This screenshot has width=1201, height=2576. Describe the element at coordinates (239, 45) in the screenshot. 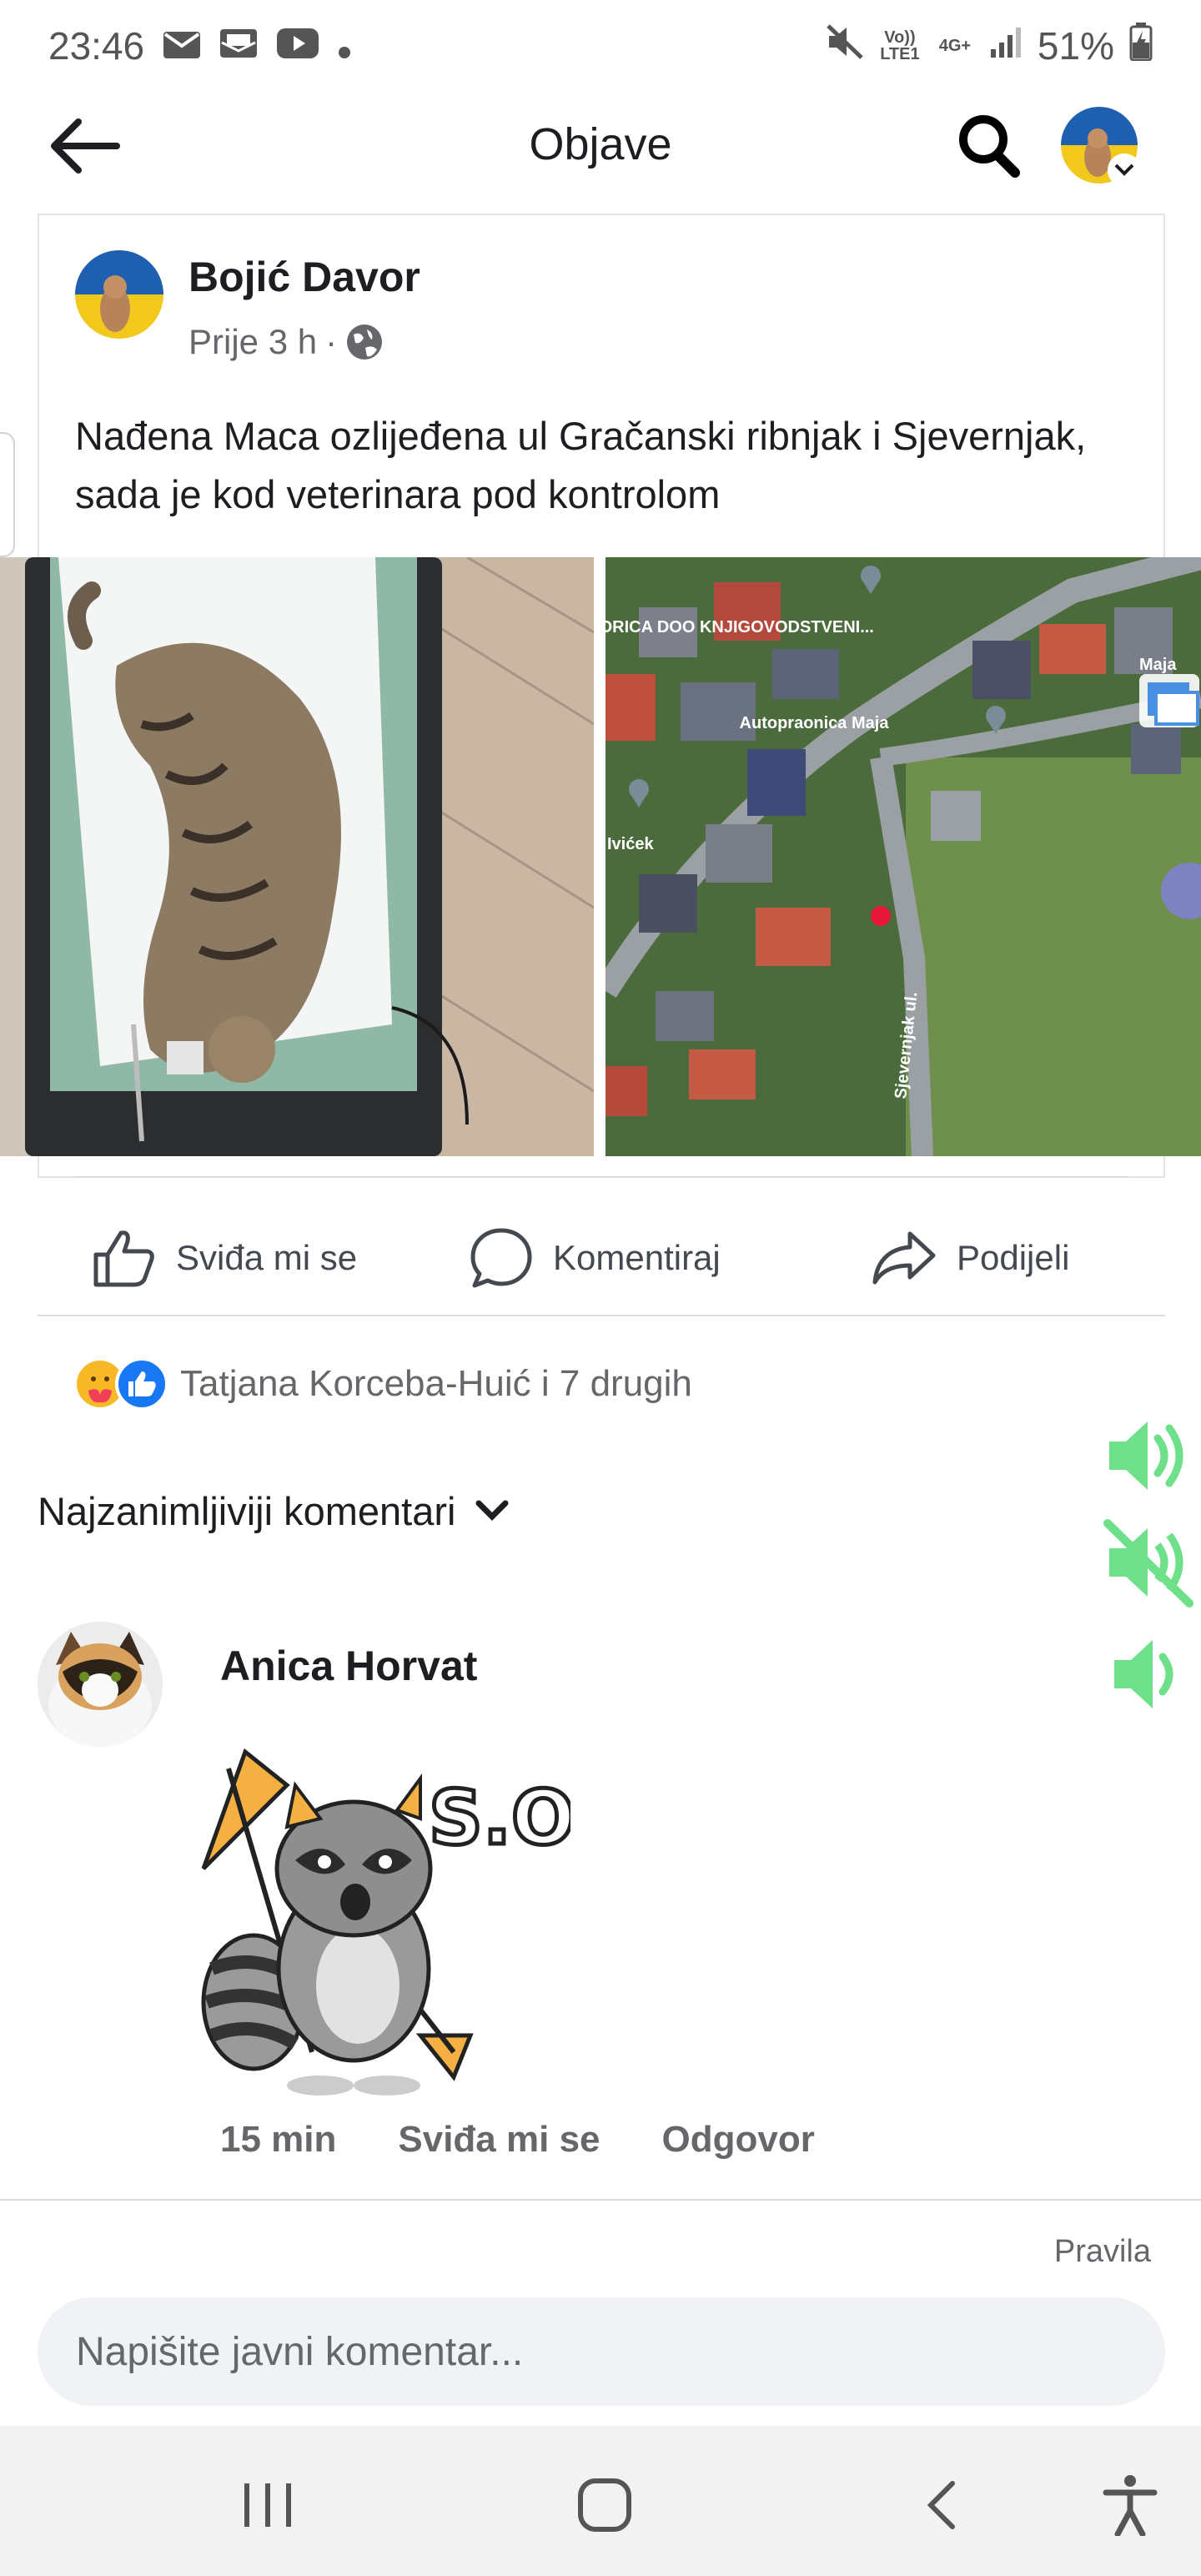

I see `mail-open-icon` at that location.